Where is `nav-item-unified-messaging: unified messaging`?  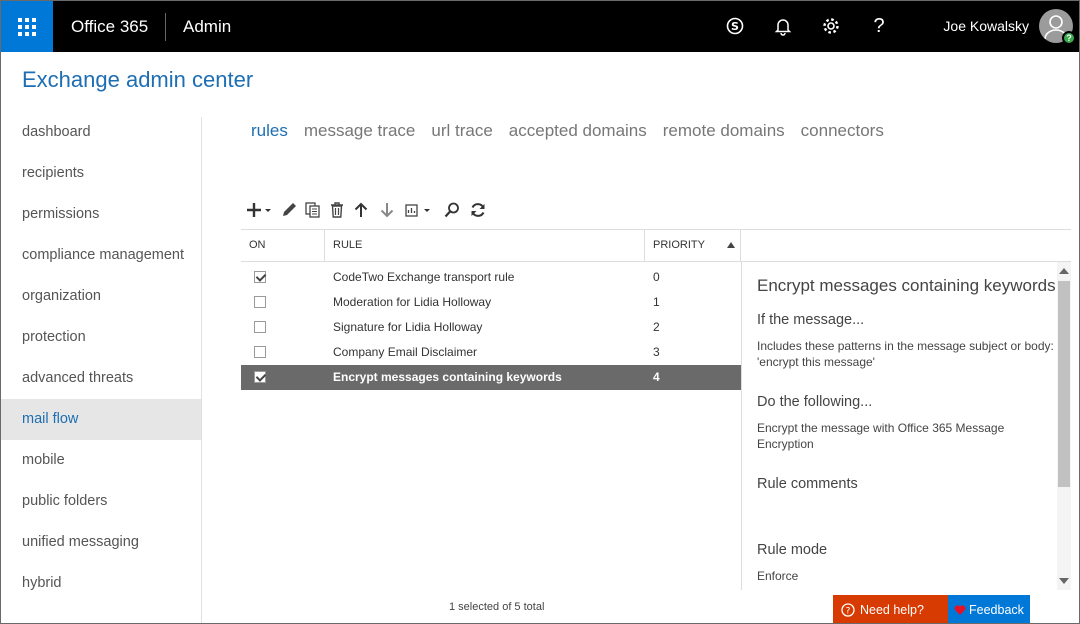
nav-item-unified-messaging: unified messaging is located at coordinates (101, 542).